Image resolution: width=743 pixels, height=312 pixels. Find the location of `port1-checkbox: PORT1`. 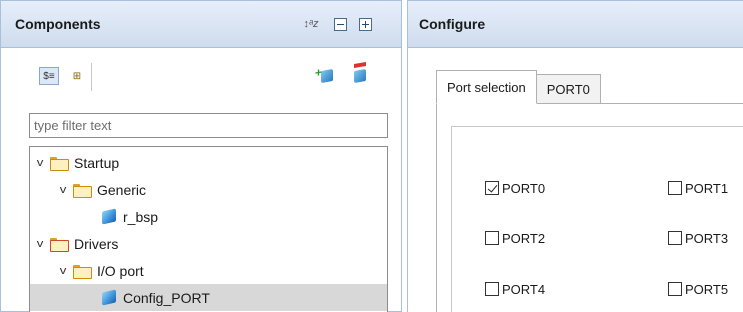

port1-checkbox: PORT1 is located at coordinates (698, 188).